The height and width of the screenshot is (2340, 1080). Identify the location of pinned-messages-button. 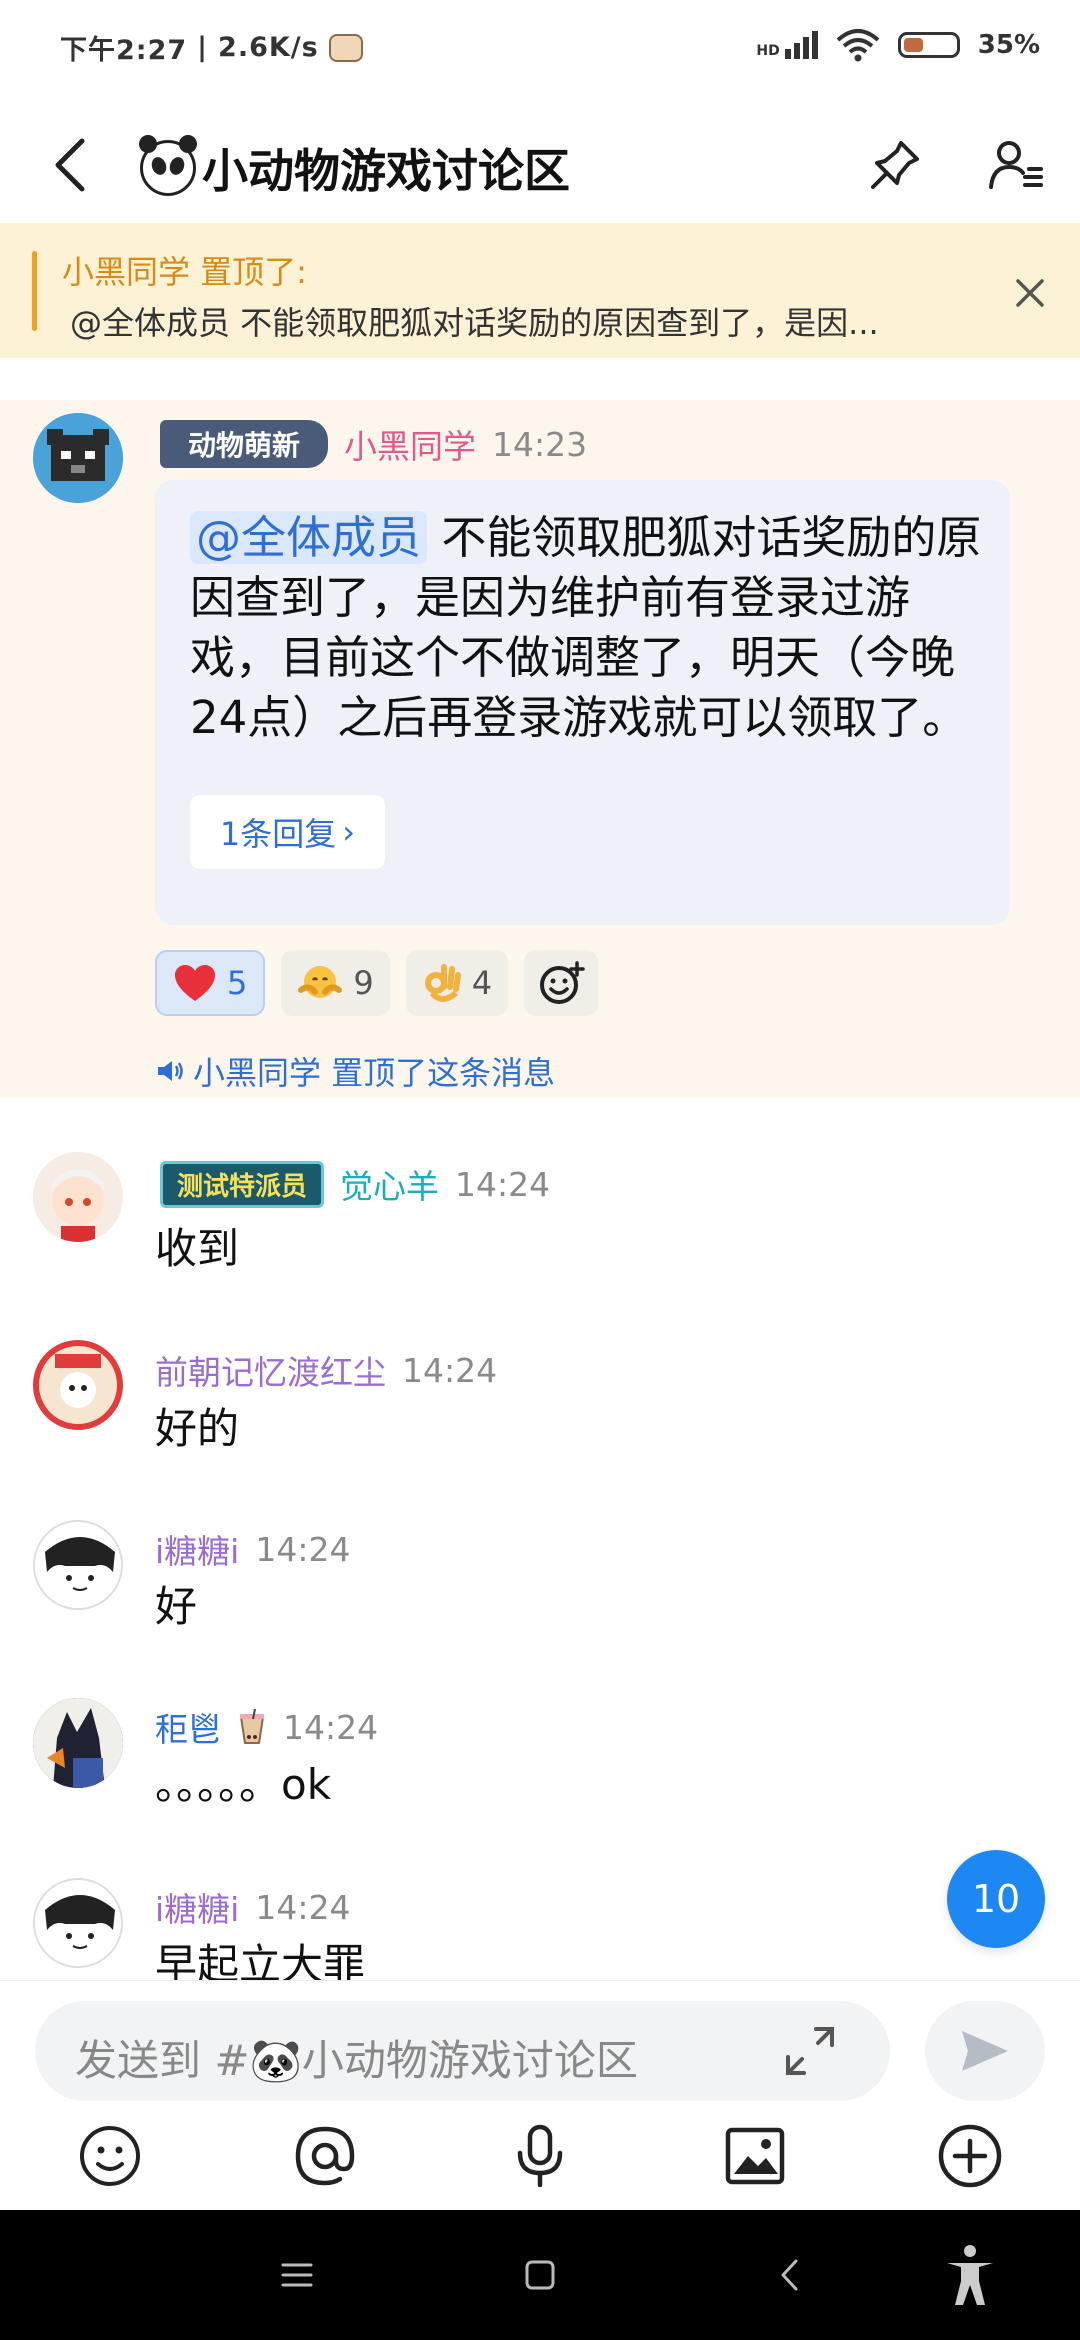
(895, 165).